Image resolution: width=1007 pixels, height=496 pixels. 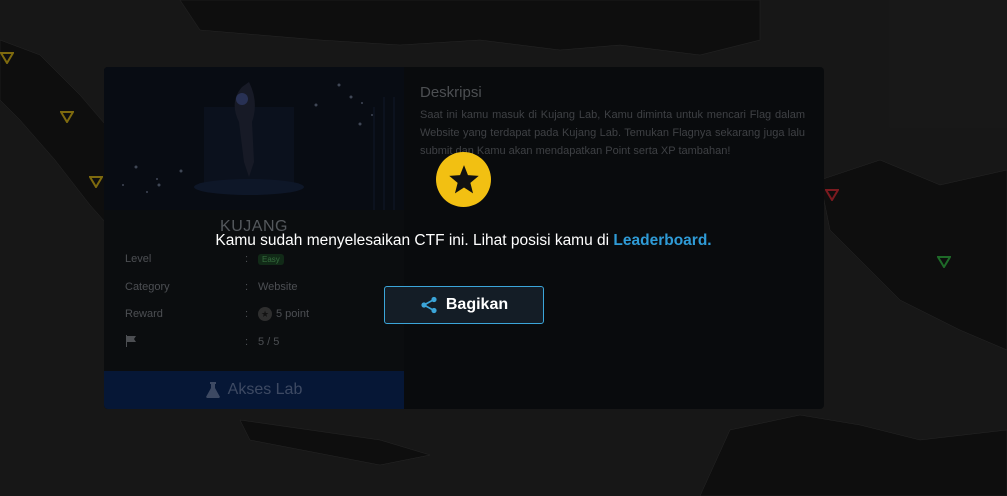 I want to click on star-badge, so click(x=463, y=179).